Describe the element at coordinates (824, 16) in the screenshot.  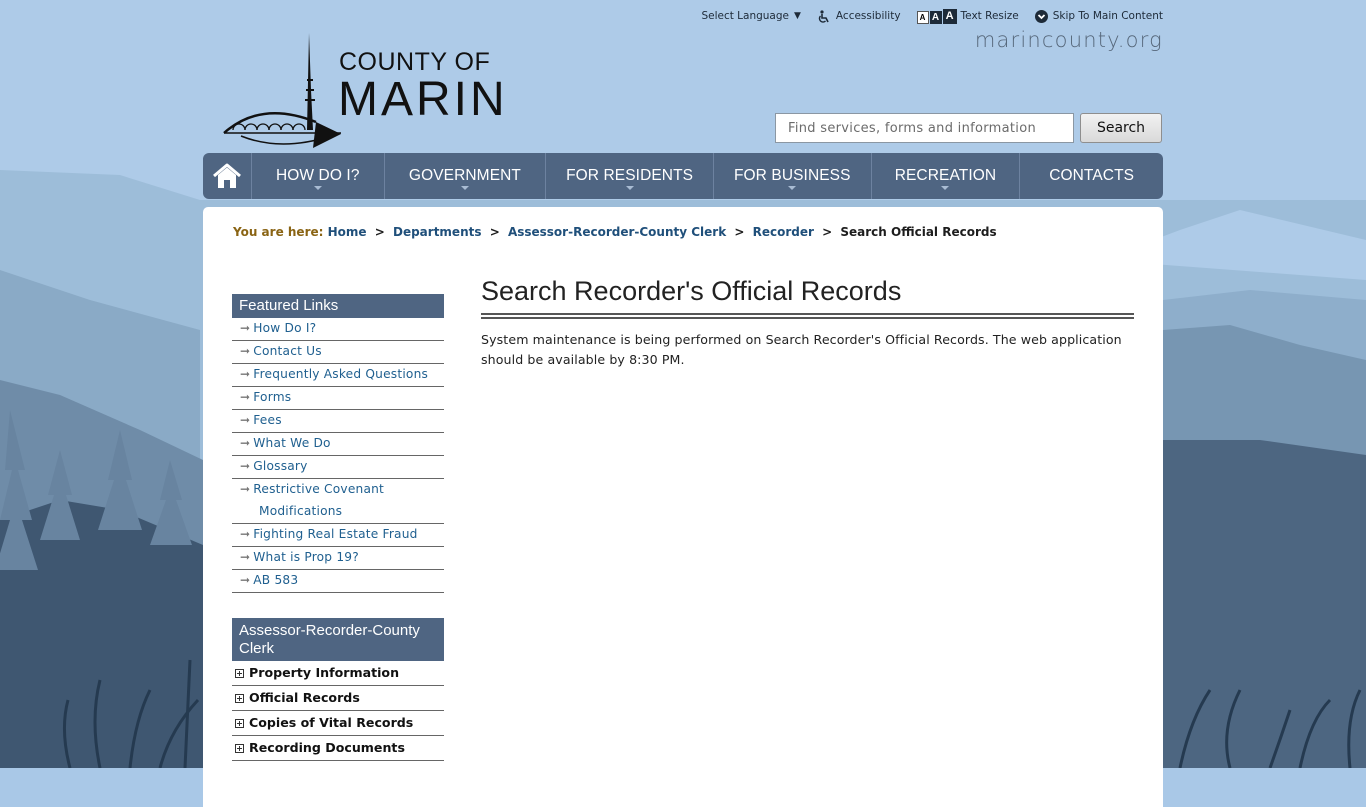
I see `wheelchair-icon` at that location.